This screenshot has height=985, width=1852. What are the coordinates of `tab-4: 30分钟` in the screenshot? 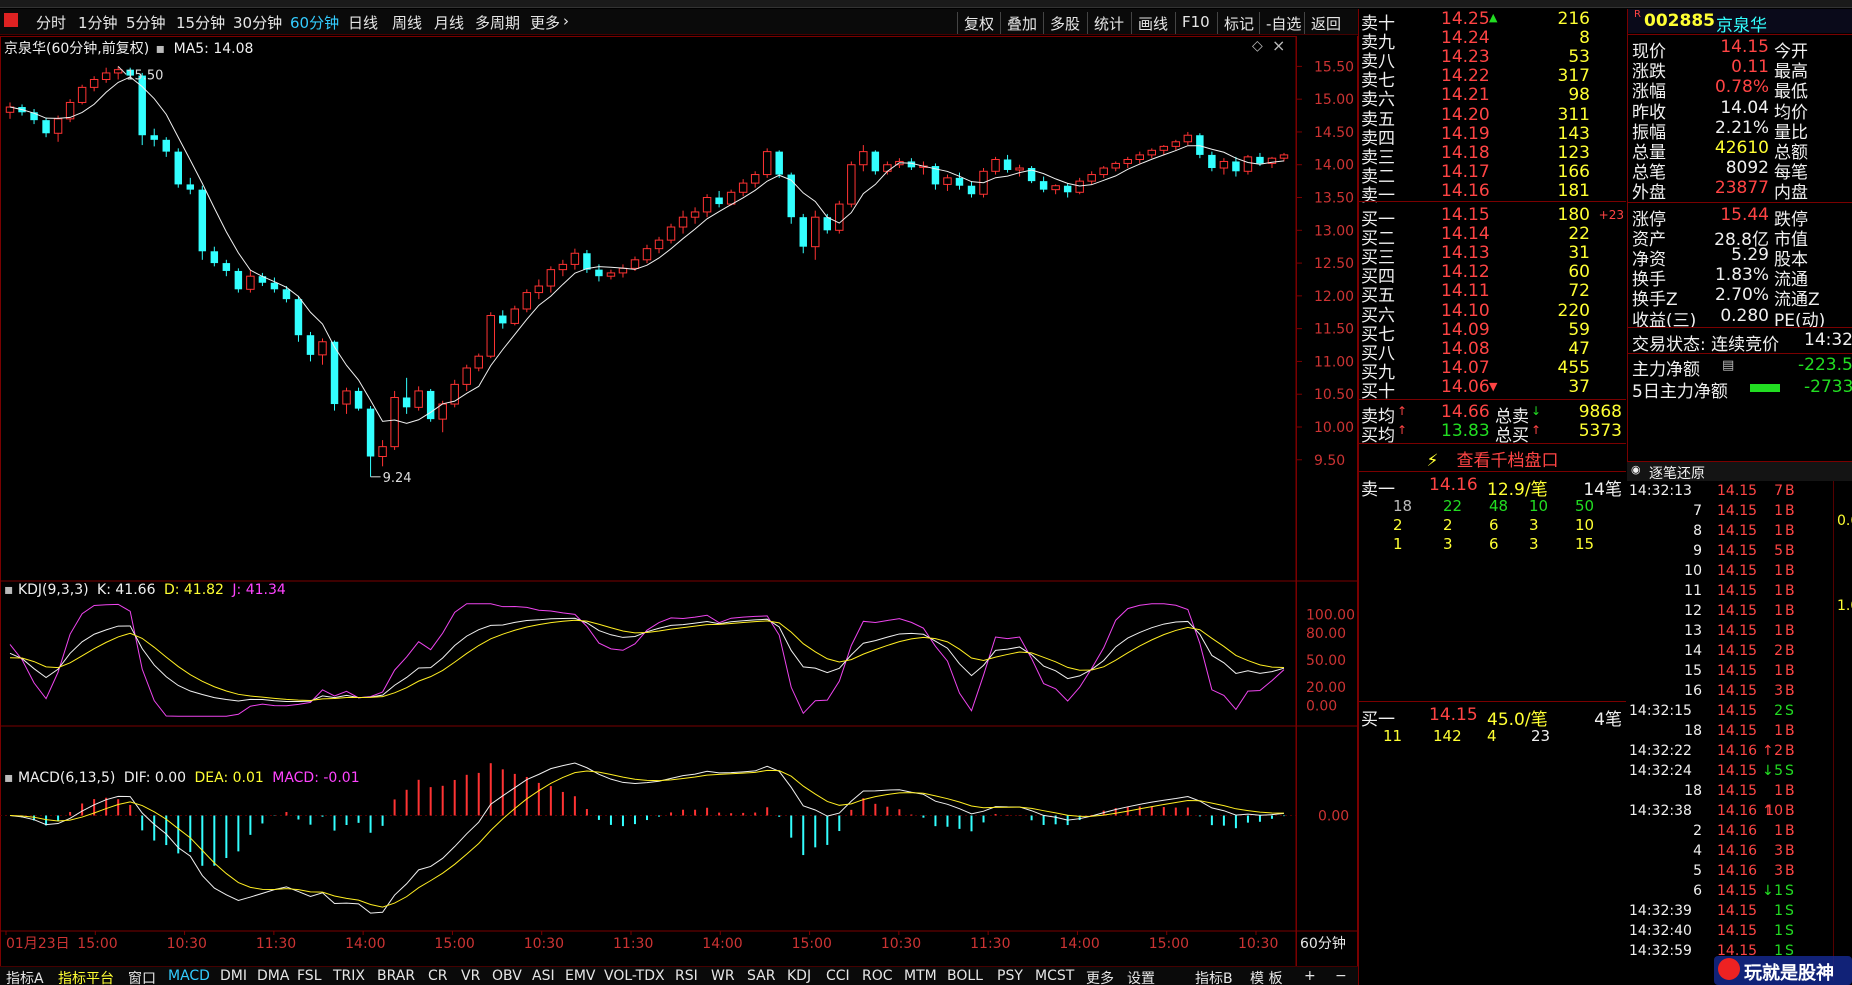 It's located at (257, 22).